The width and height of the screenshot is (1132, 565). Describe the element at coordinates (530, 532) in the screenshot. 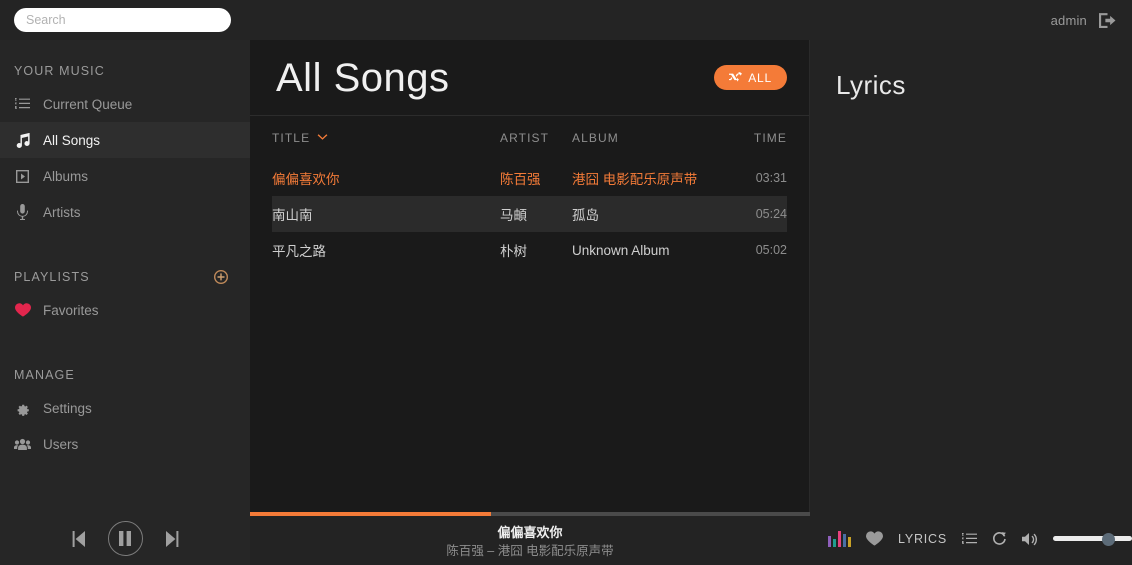

I see `now-playing-title: 偏偏喜欢你` at that location.